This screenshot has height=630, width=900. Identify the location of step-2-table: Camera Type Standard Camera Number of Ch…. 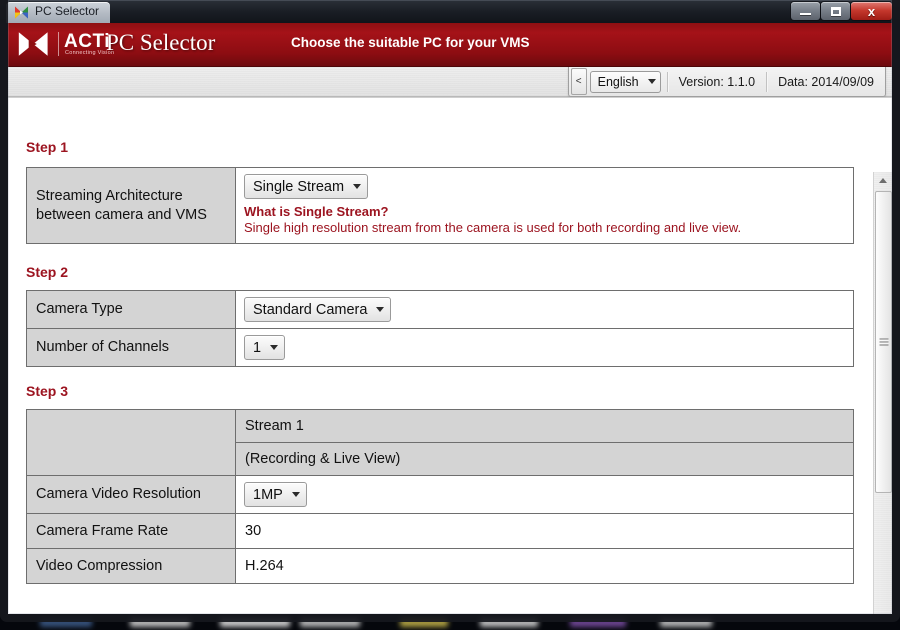
(440, 328).